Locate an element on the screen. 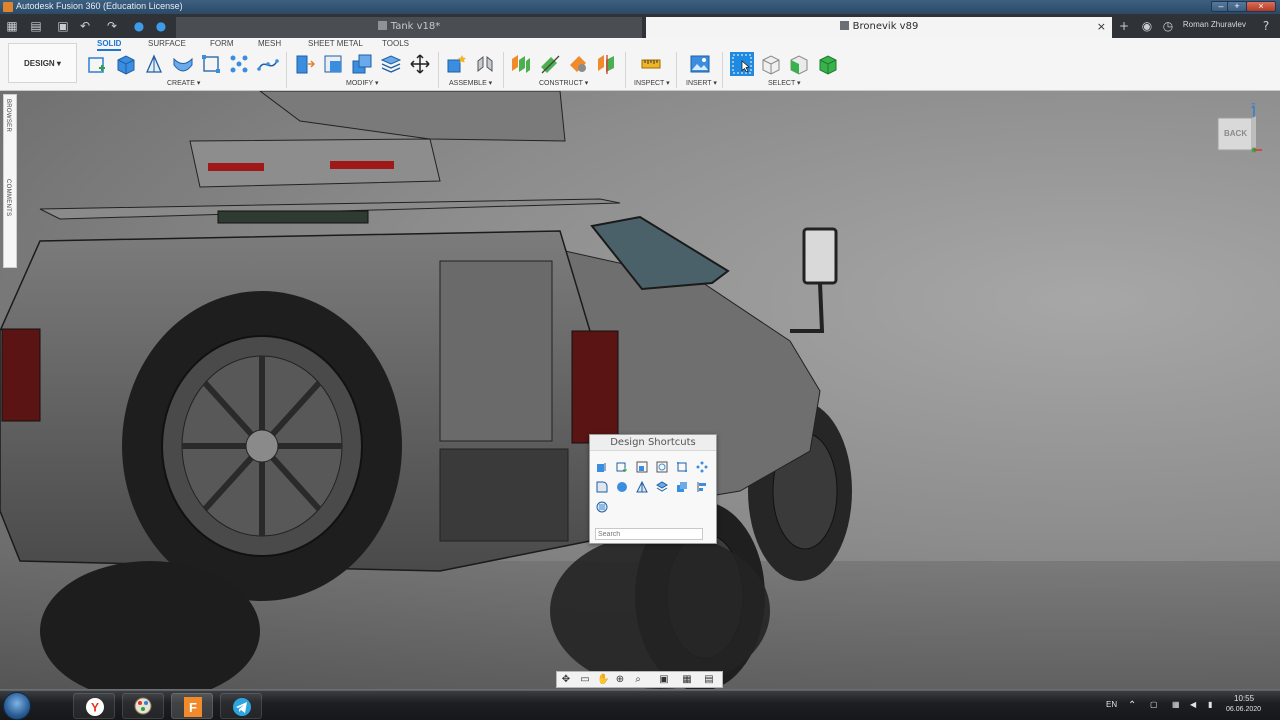  joint-icon is located at coordinates (485, 64).